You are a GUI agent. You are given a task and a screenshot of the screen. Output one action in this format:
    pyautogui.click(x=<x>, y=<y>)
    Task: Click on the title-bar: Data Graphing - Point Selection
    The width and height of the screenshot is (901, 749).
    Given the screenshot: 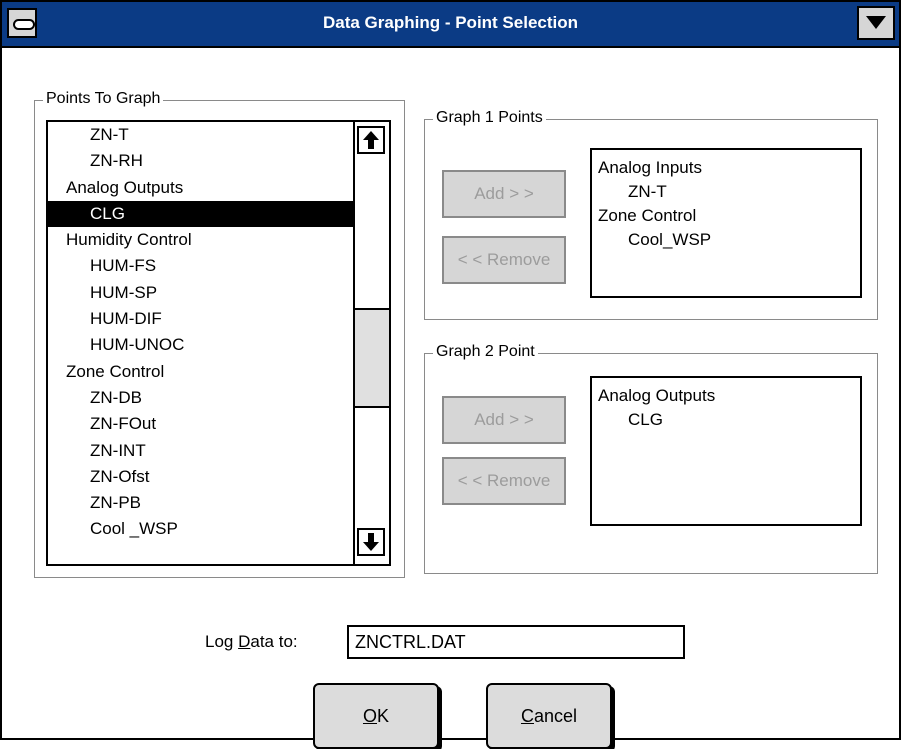 What is the action you would take?
    pyautogui.click(x=450, y=25)
    